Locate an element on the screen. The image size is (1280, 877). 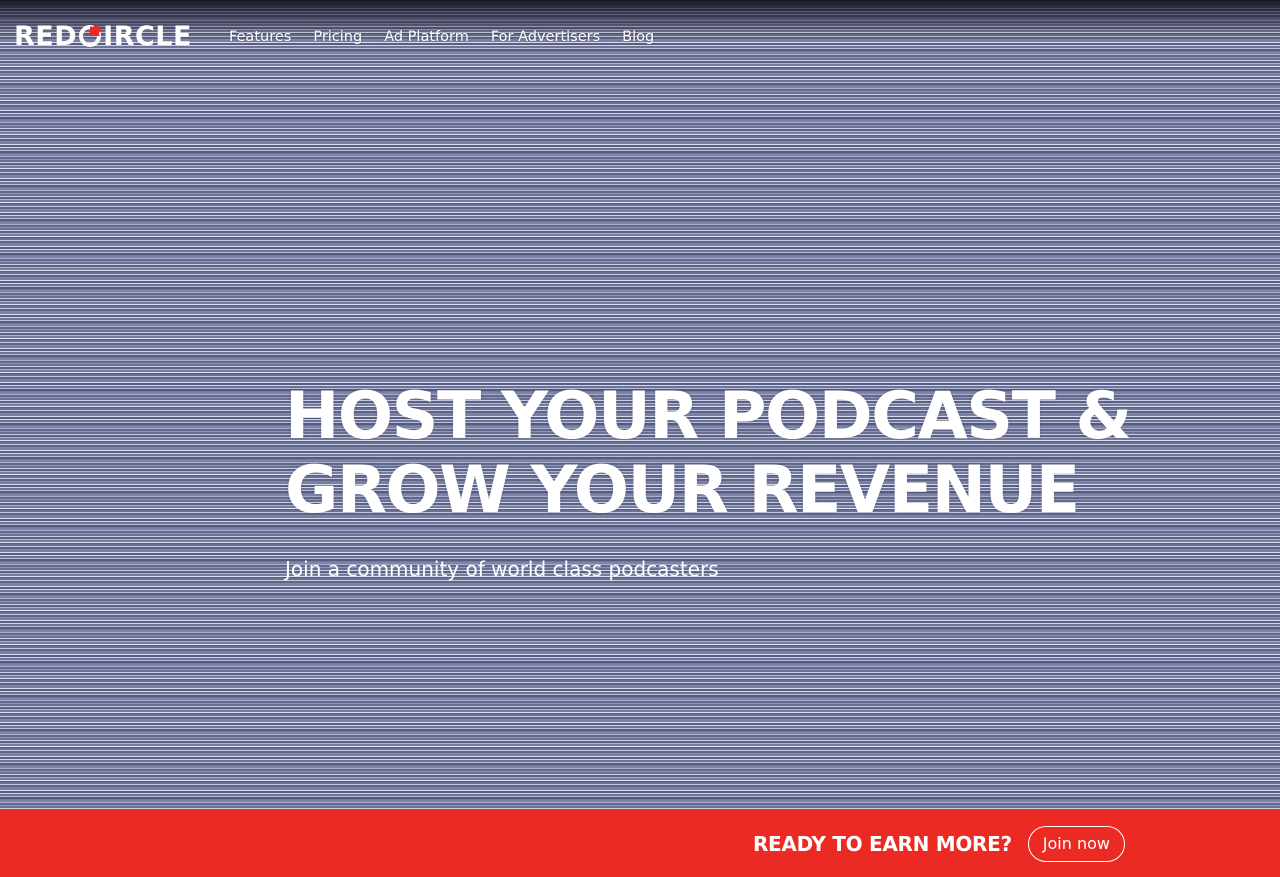
nav-link-ad-platform: Ad Platform is located at coordinates (426, 37).